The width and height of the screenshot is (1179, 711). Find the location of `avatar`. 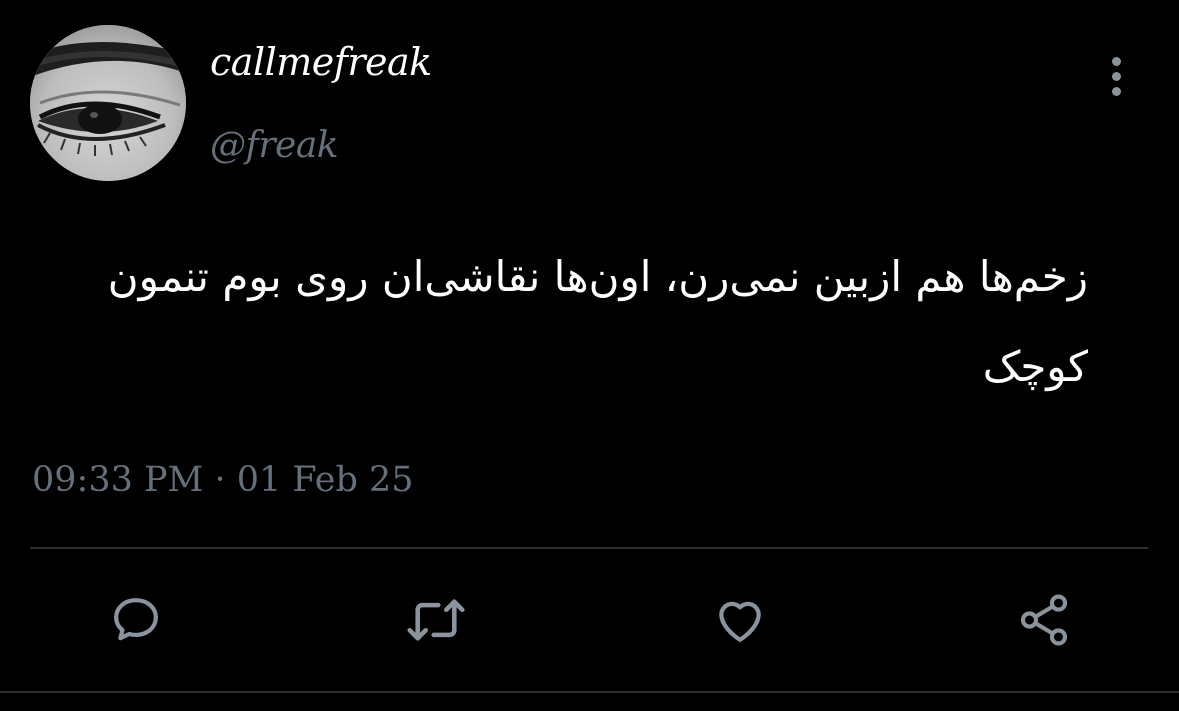

avatar is located at coordinates (108, 103).